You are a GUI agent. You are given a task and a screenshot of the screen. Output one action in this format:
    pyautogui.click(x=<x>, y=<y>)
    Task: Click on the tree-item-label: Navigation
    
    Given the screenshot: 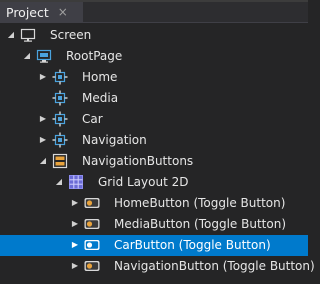 What is the action you would take?
    pyautogui.click(x=114, y=140)
    